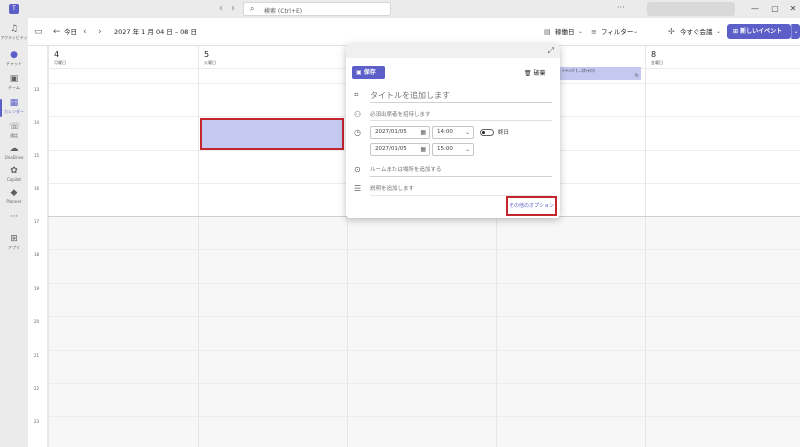  I want to click on new-event-button: ⊞ 新しいイベント, so click(759, 31).